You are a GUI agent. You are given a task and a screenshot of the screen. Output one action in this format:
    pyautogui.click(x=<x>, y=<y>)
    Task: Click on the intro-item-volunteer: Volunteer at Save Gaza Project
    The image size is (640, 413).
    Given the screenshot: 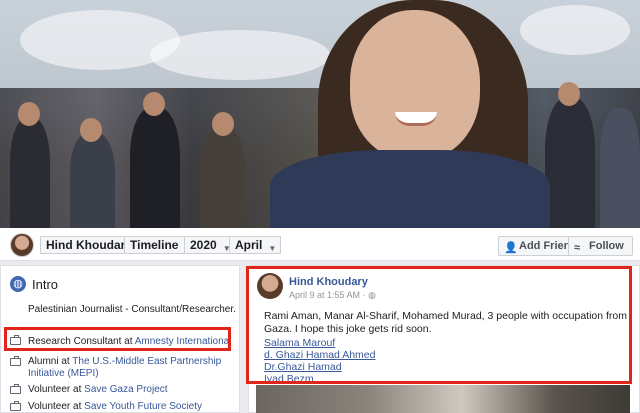 What is the action you would take?
    pyautogui.click(x=130, y=390)
    